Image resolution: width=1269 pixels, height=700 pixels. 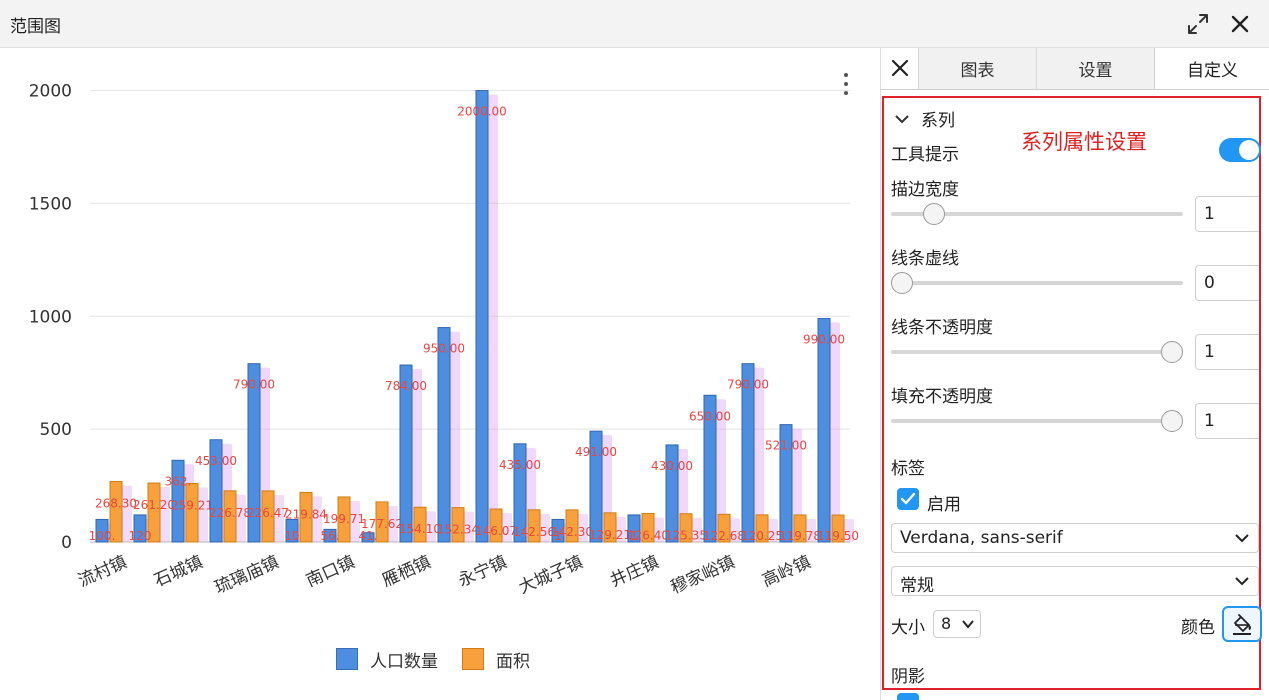 What do you see at coordinates (1227, 283) in the screenshot?
I see `dash-input: 0` at bounding box center [1227, 283].